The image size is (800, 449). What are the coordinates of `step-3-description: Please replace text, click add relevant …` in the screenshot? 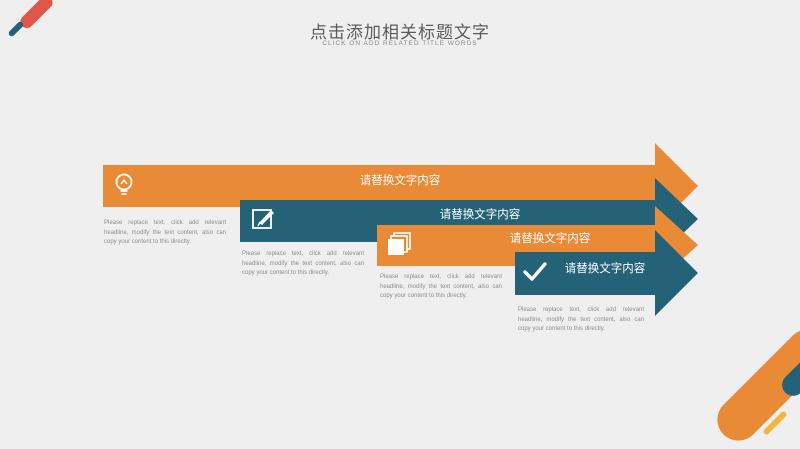 It's located at (441, 286).